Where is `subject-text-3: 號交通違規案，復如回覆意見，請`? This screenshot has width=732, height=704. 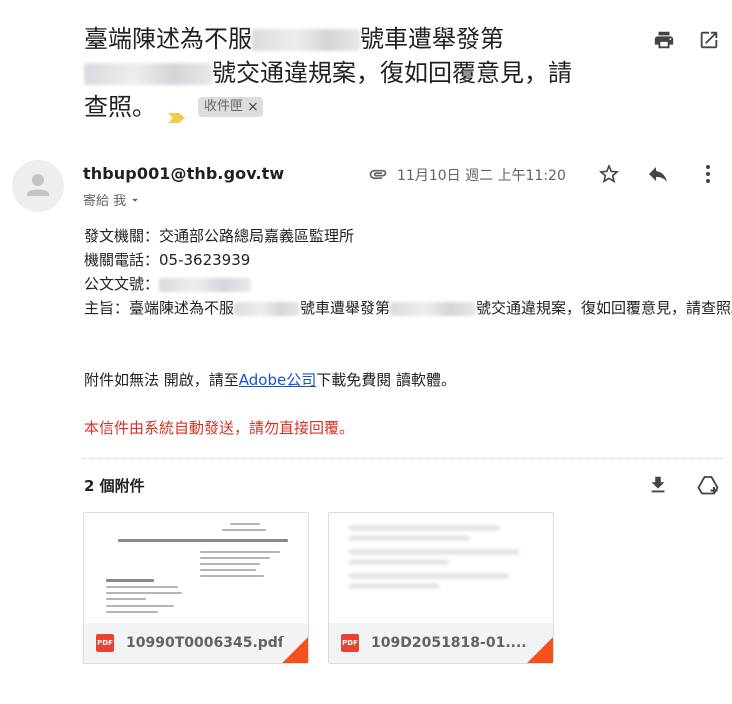
subject-text-3: 號交通違規案，復如回覆意見，請 is located at coordinates (392, 73).